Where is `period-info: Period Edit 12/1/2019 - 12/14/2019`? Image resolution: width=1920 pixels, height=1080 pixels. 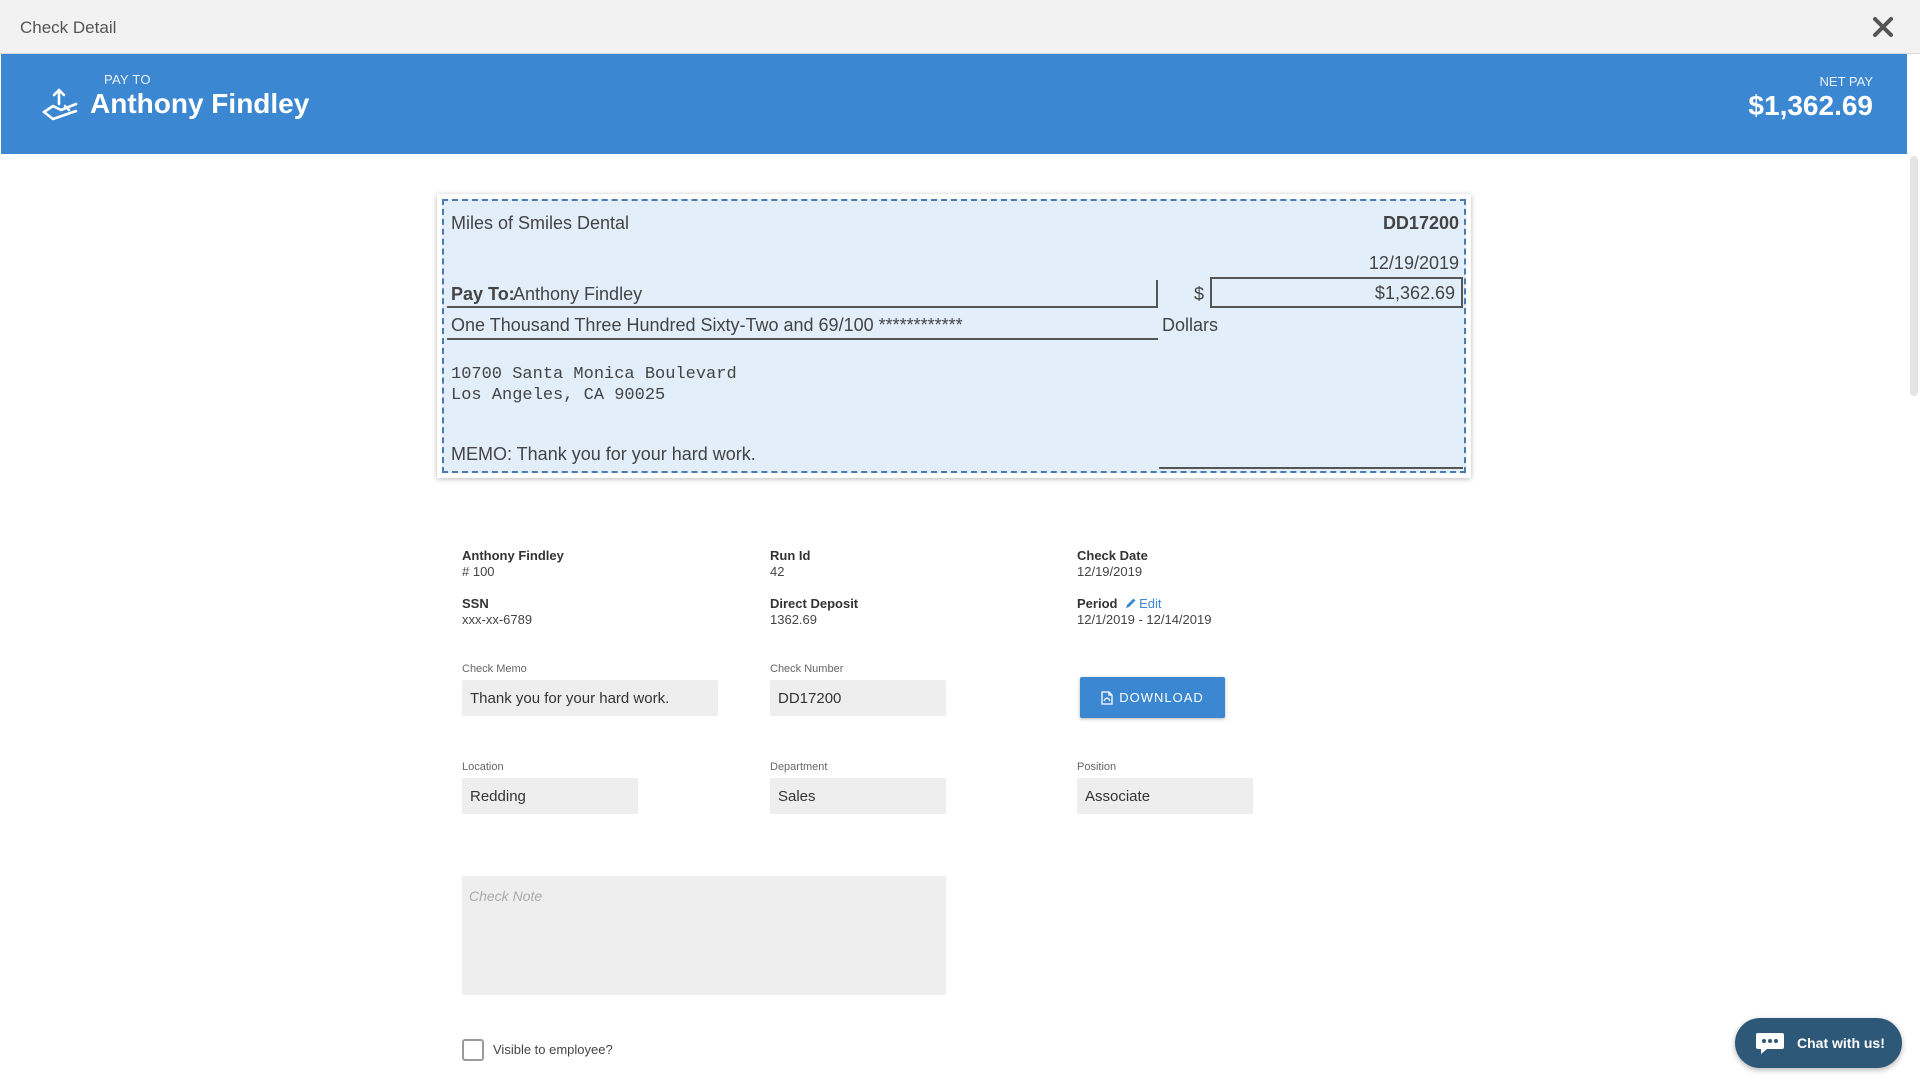 period-info: Period Edit 12/1/2019 - 12/14/2019 is located at coordinates (1144, 612).